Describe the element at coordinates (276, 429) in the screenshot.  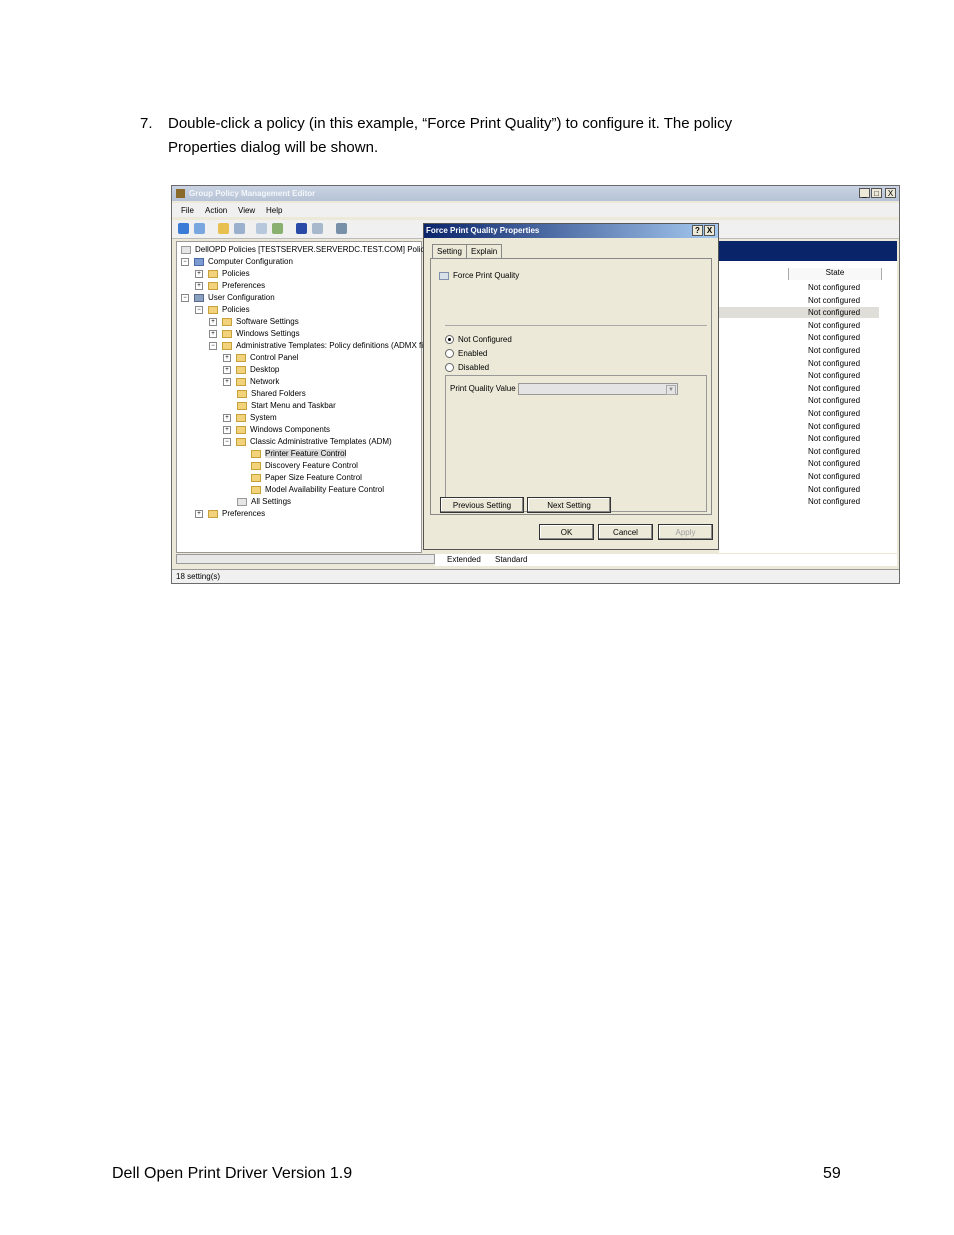
I see `tree-item: + Windows Components` at that location.